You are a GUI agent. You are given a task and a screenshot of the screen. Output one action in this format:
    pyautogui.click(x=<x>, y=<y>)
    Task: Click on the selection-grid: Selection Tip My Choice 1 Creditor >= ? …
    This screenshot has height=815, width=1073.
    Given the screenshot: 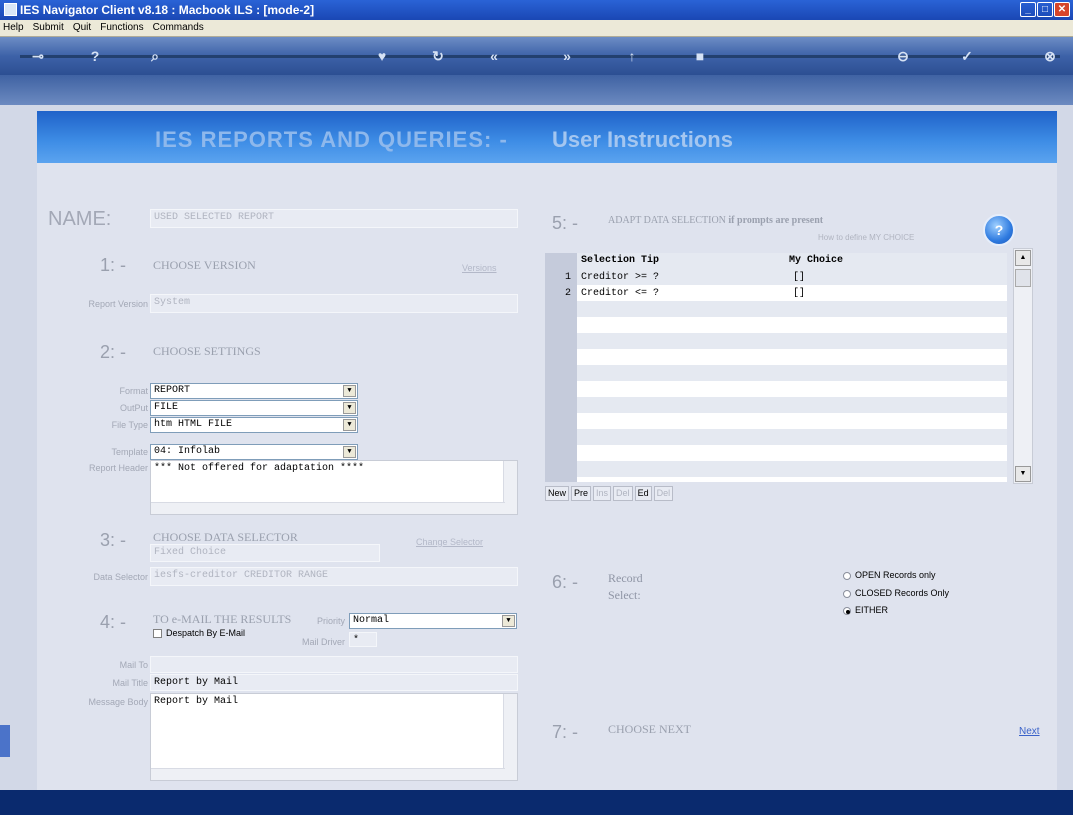 What is the action you would take?
    pyautogui.click(x=776, y=367)
    